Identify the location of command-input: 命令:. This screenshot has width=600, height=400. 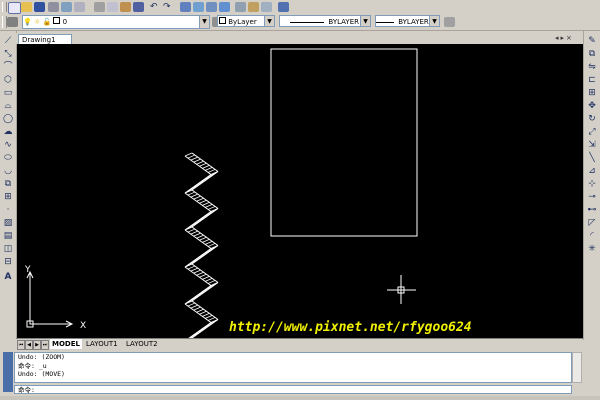
(293, 389).